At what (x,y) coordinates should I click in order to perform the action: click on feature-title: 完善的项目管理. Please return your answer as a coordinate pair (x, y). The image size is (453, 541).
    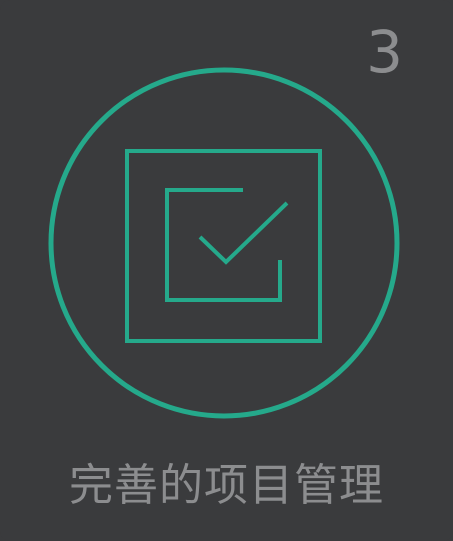
    Looking at the image, I should click on (226, 485).